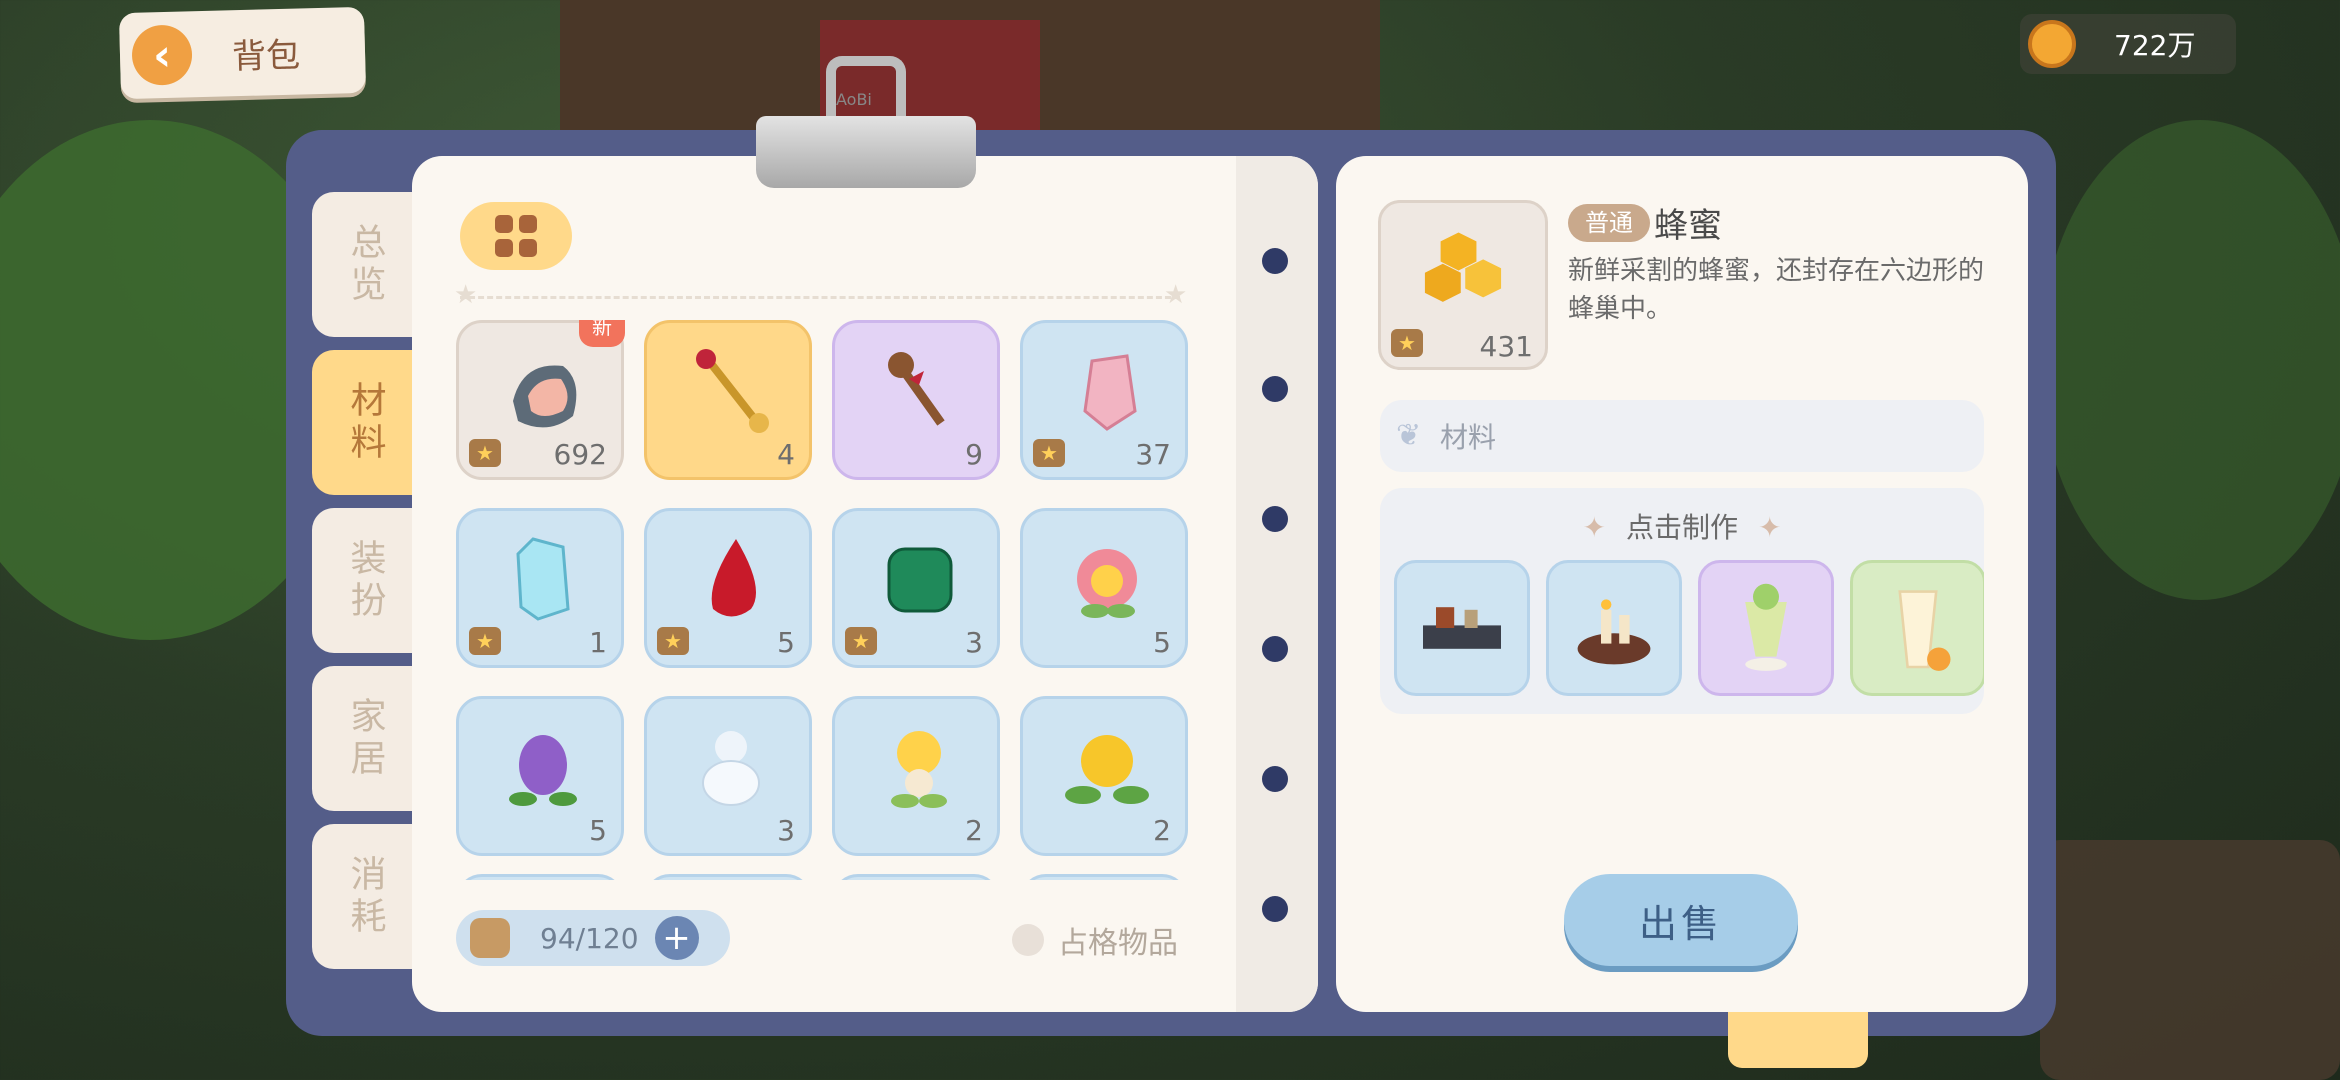 The height and width of the screenshot is (1080, 2340). I want to click on new-badge: 新, so click(602, 333).